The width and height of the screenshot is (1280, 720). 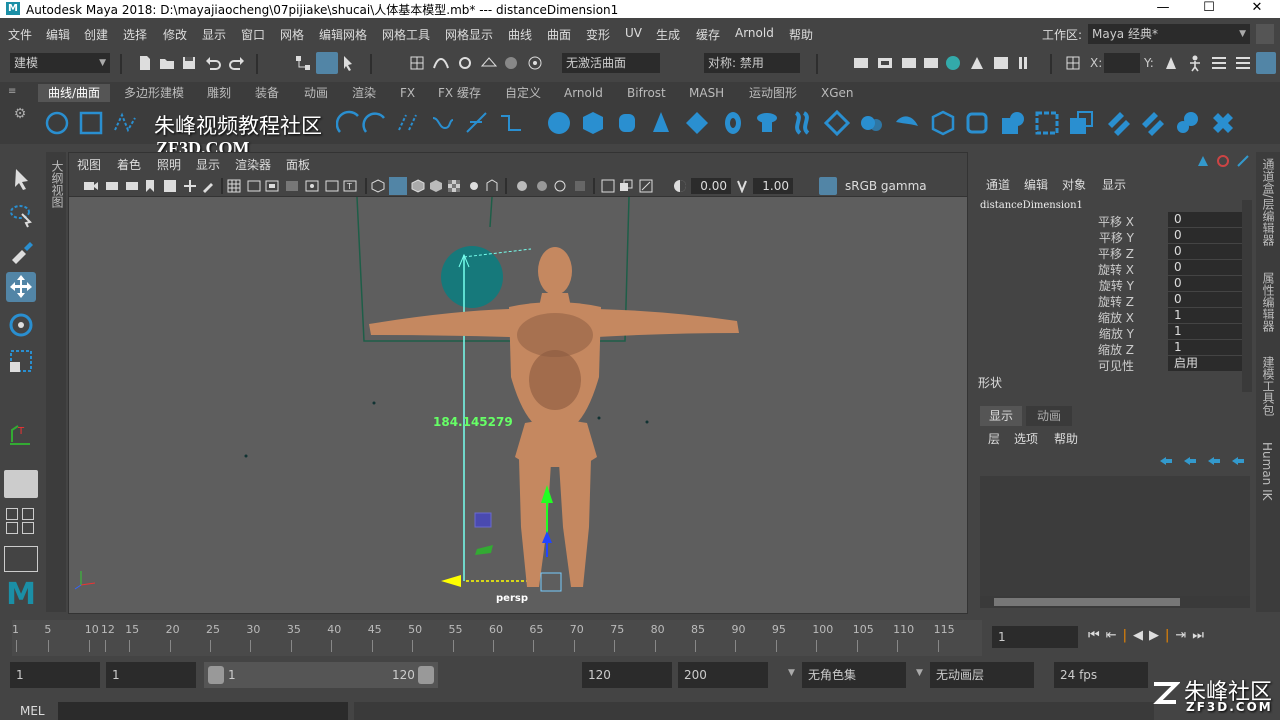 I want to click on step-back-frame-icon: ⇤, so click(x=1114, y=635).